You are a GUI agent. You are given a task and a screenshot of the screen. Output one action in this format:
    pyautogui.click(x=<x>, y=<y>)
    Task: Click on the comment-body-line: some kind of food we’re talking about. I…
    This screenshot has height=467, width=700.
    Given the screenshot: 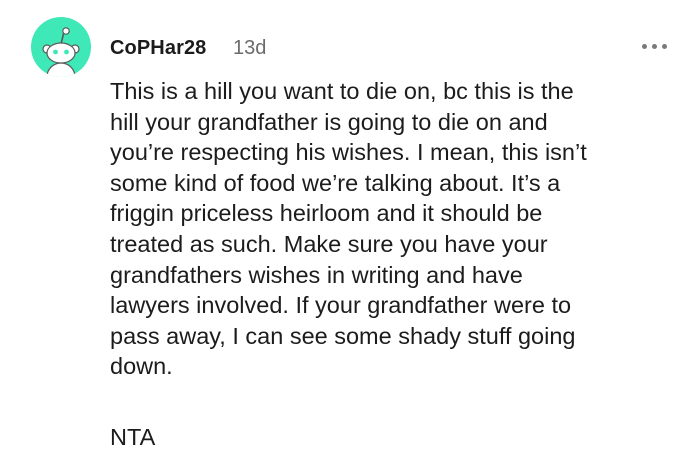 What is the action you would take?
    pyautogui.click(x=335, y=182)
    